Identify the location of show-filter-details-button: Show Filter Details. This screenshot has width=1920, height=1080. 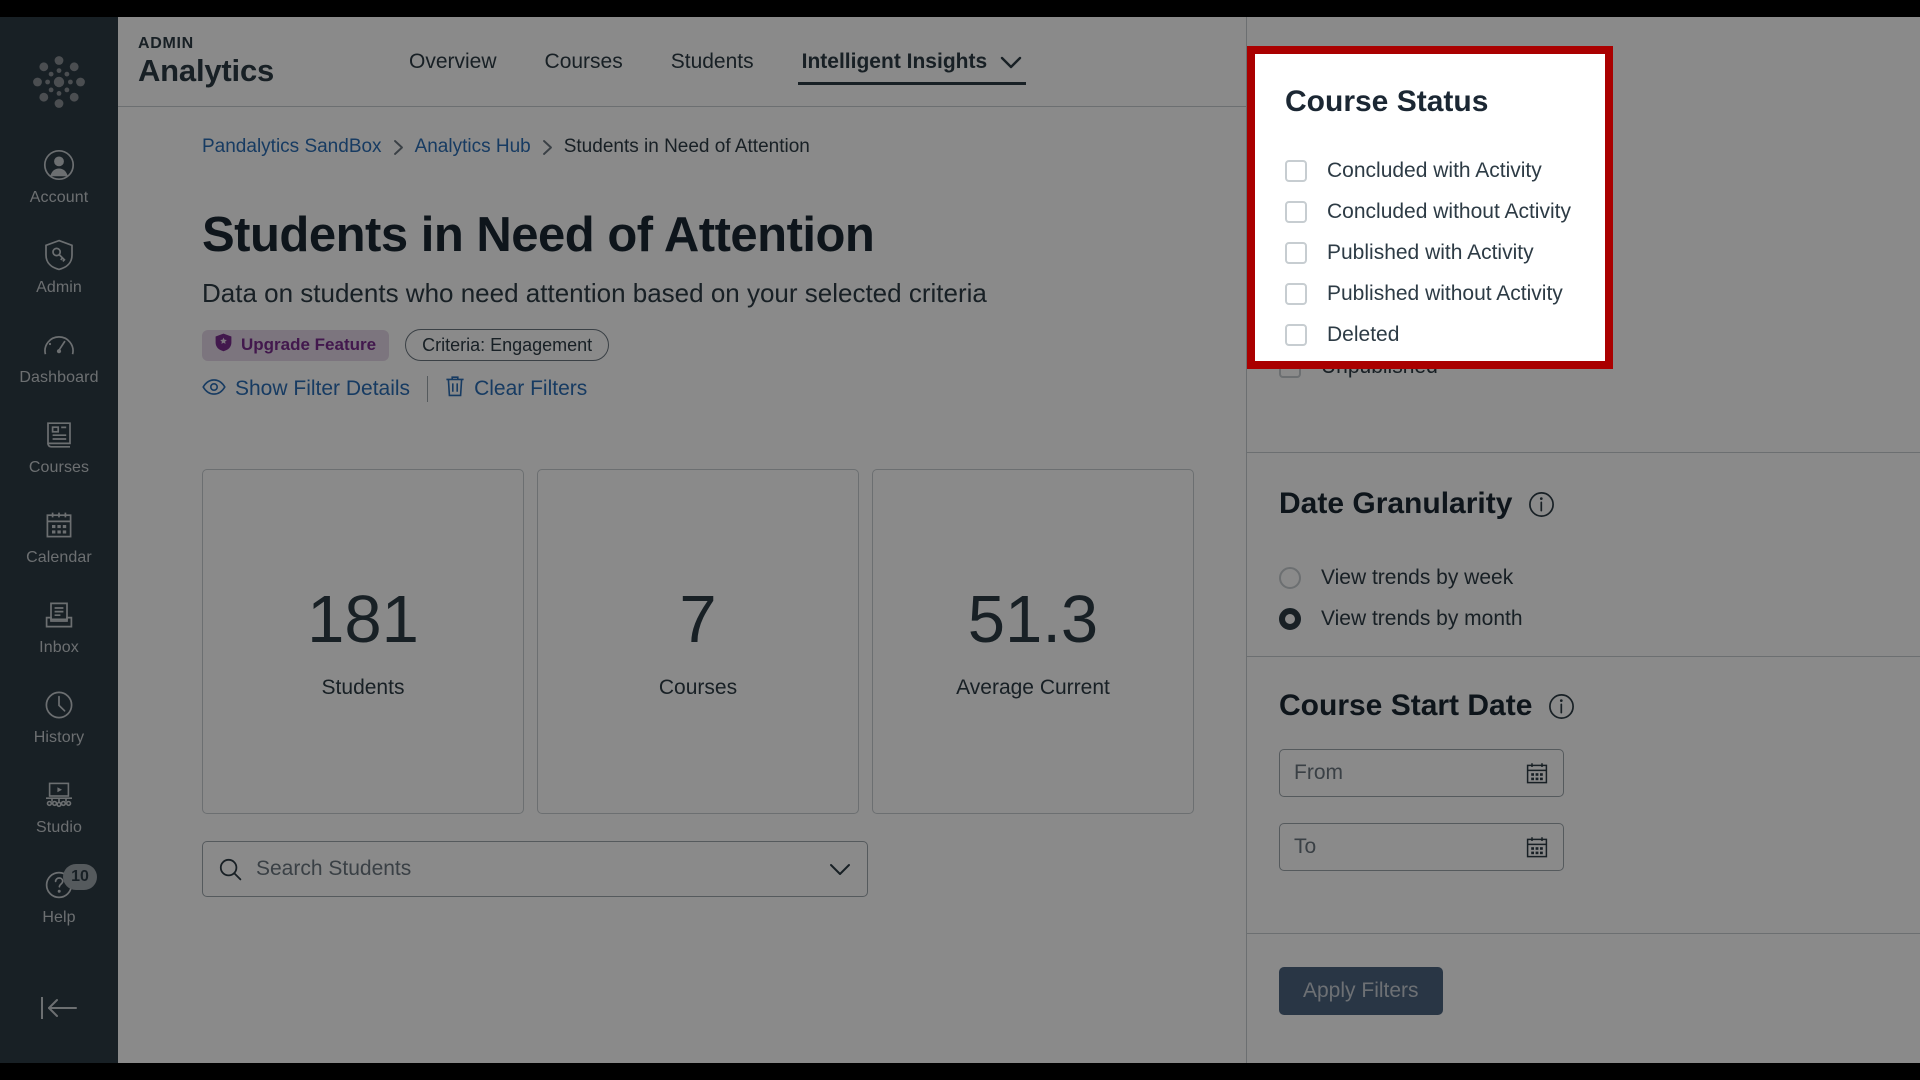
(306, 389).